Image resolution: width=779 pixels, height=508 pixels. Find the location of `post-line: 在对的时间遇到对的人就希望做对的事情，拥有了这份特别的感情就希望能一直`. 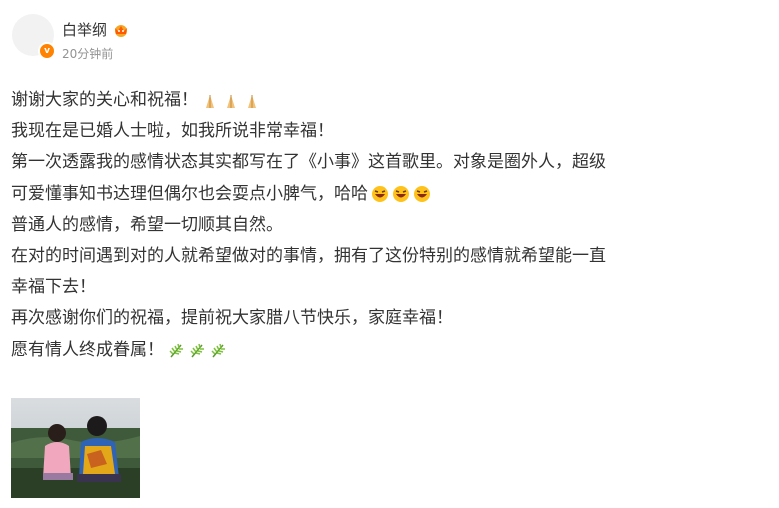

post-line: 在对的时间遇到对的人就希望做对的事情，拥有了这份特别的感情就希望能一直 is located at coordinates (308, 256).